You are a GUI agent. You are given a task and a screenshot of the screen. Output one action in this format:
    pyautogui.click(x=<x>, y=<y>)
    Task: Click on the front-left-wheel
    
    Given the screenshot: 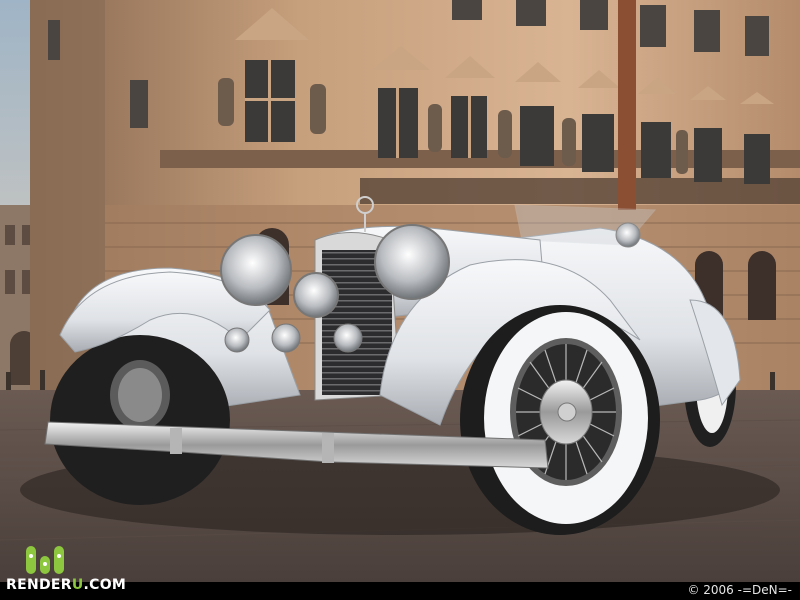 What is the action you would take?
    pyautogui.click(x=140, y=420)
    